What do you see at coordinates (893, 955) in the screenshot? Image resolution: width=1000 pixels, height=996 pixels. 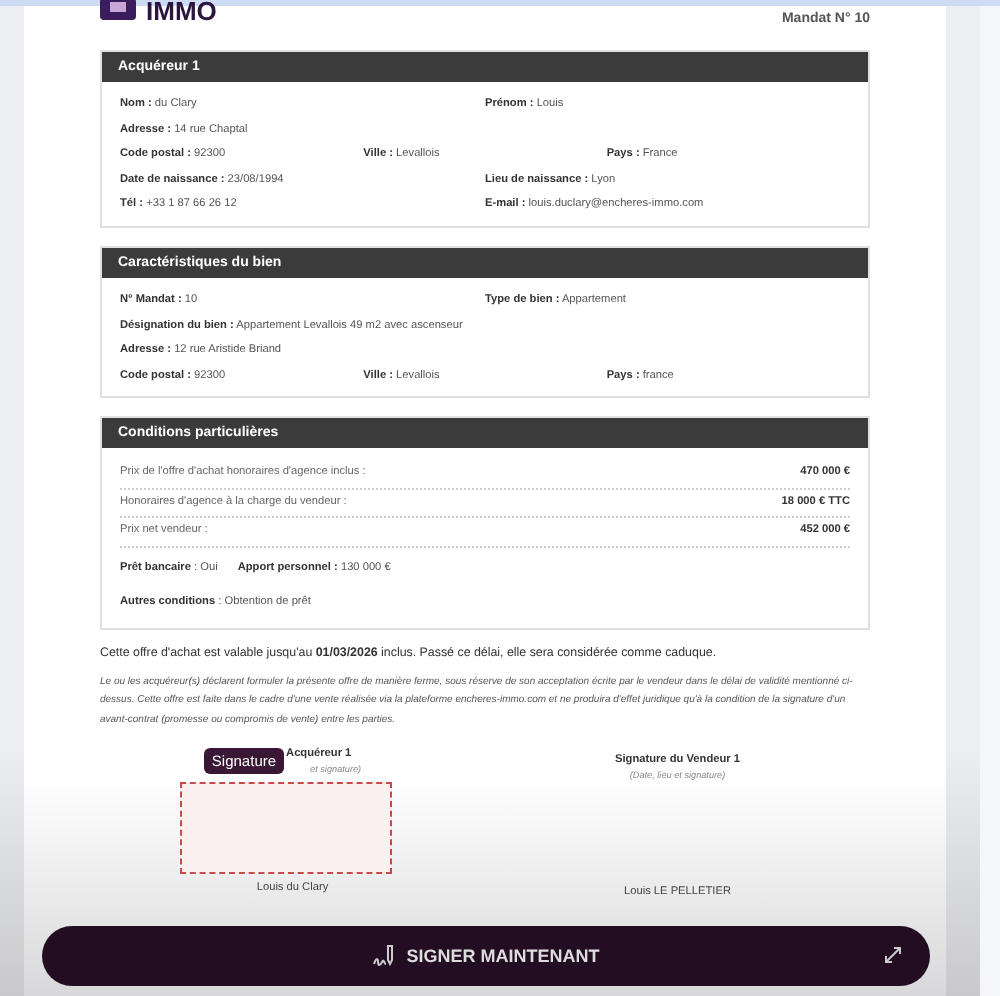 I see `expand-icon` at bounding box center [893, 955].